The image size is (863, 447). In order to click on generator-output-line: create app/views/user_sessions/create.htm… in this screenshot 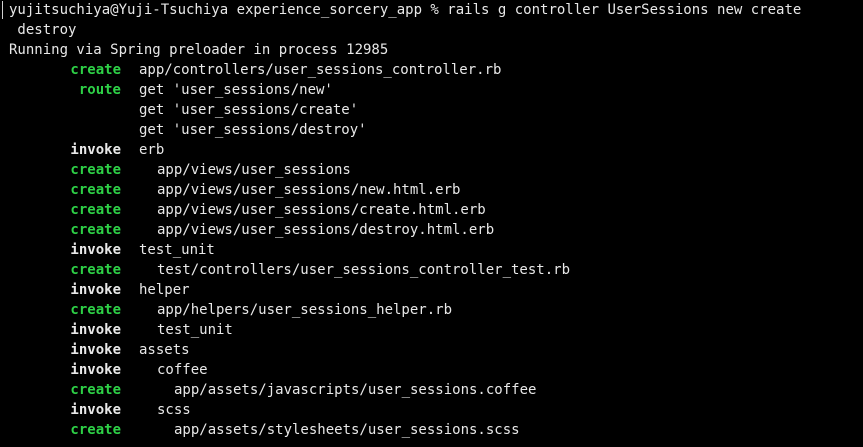, I will do `click(405, 210)`.